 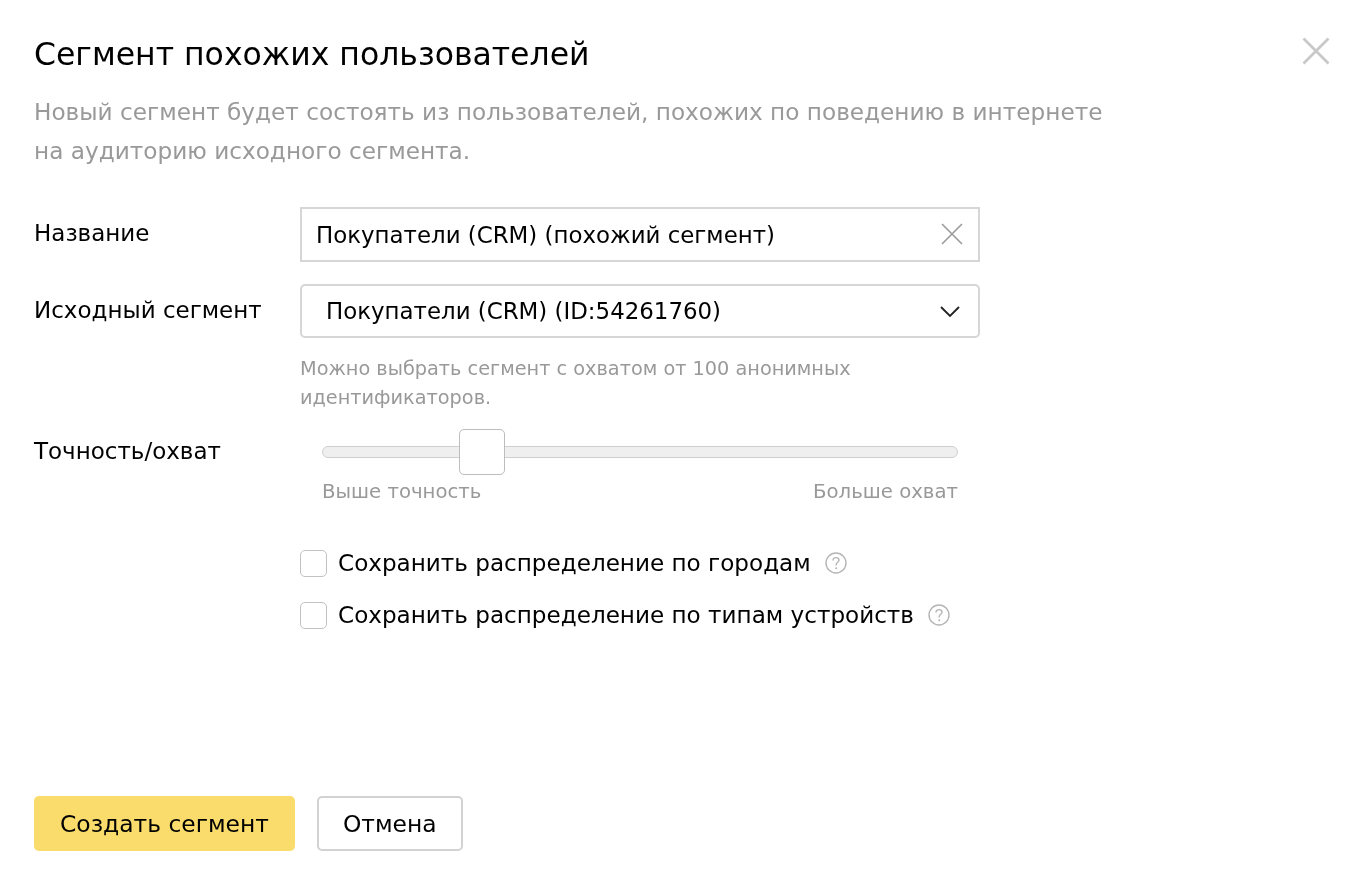 I want to click on checkbox-label: Сохранить распределение по городам, so click(x=574, y=563).